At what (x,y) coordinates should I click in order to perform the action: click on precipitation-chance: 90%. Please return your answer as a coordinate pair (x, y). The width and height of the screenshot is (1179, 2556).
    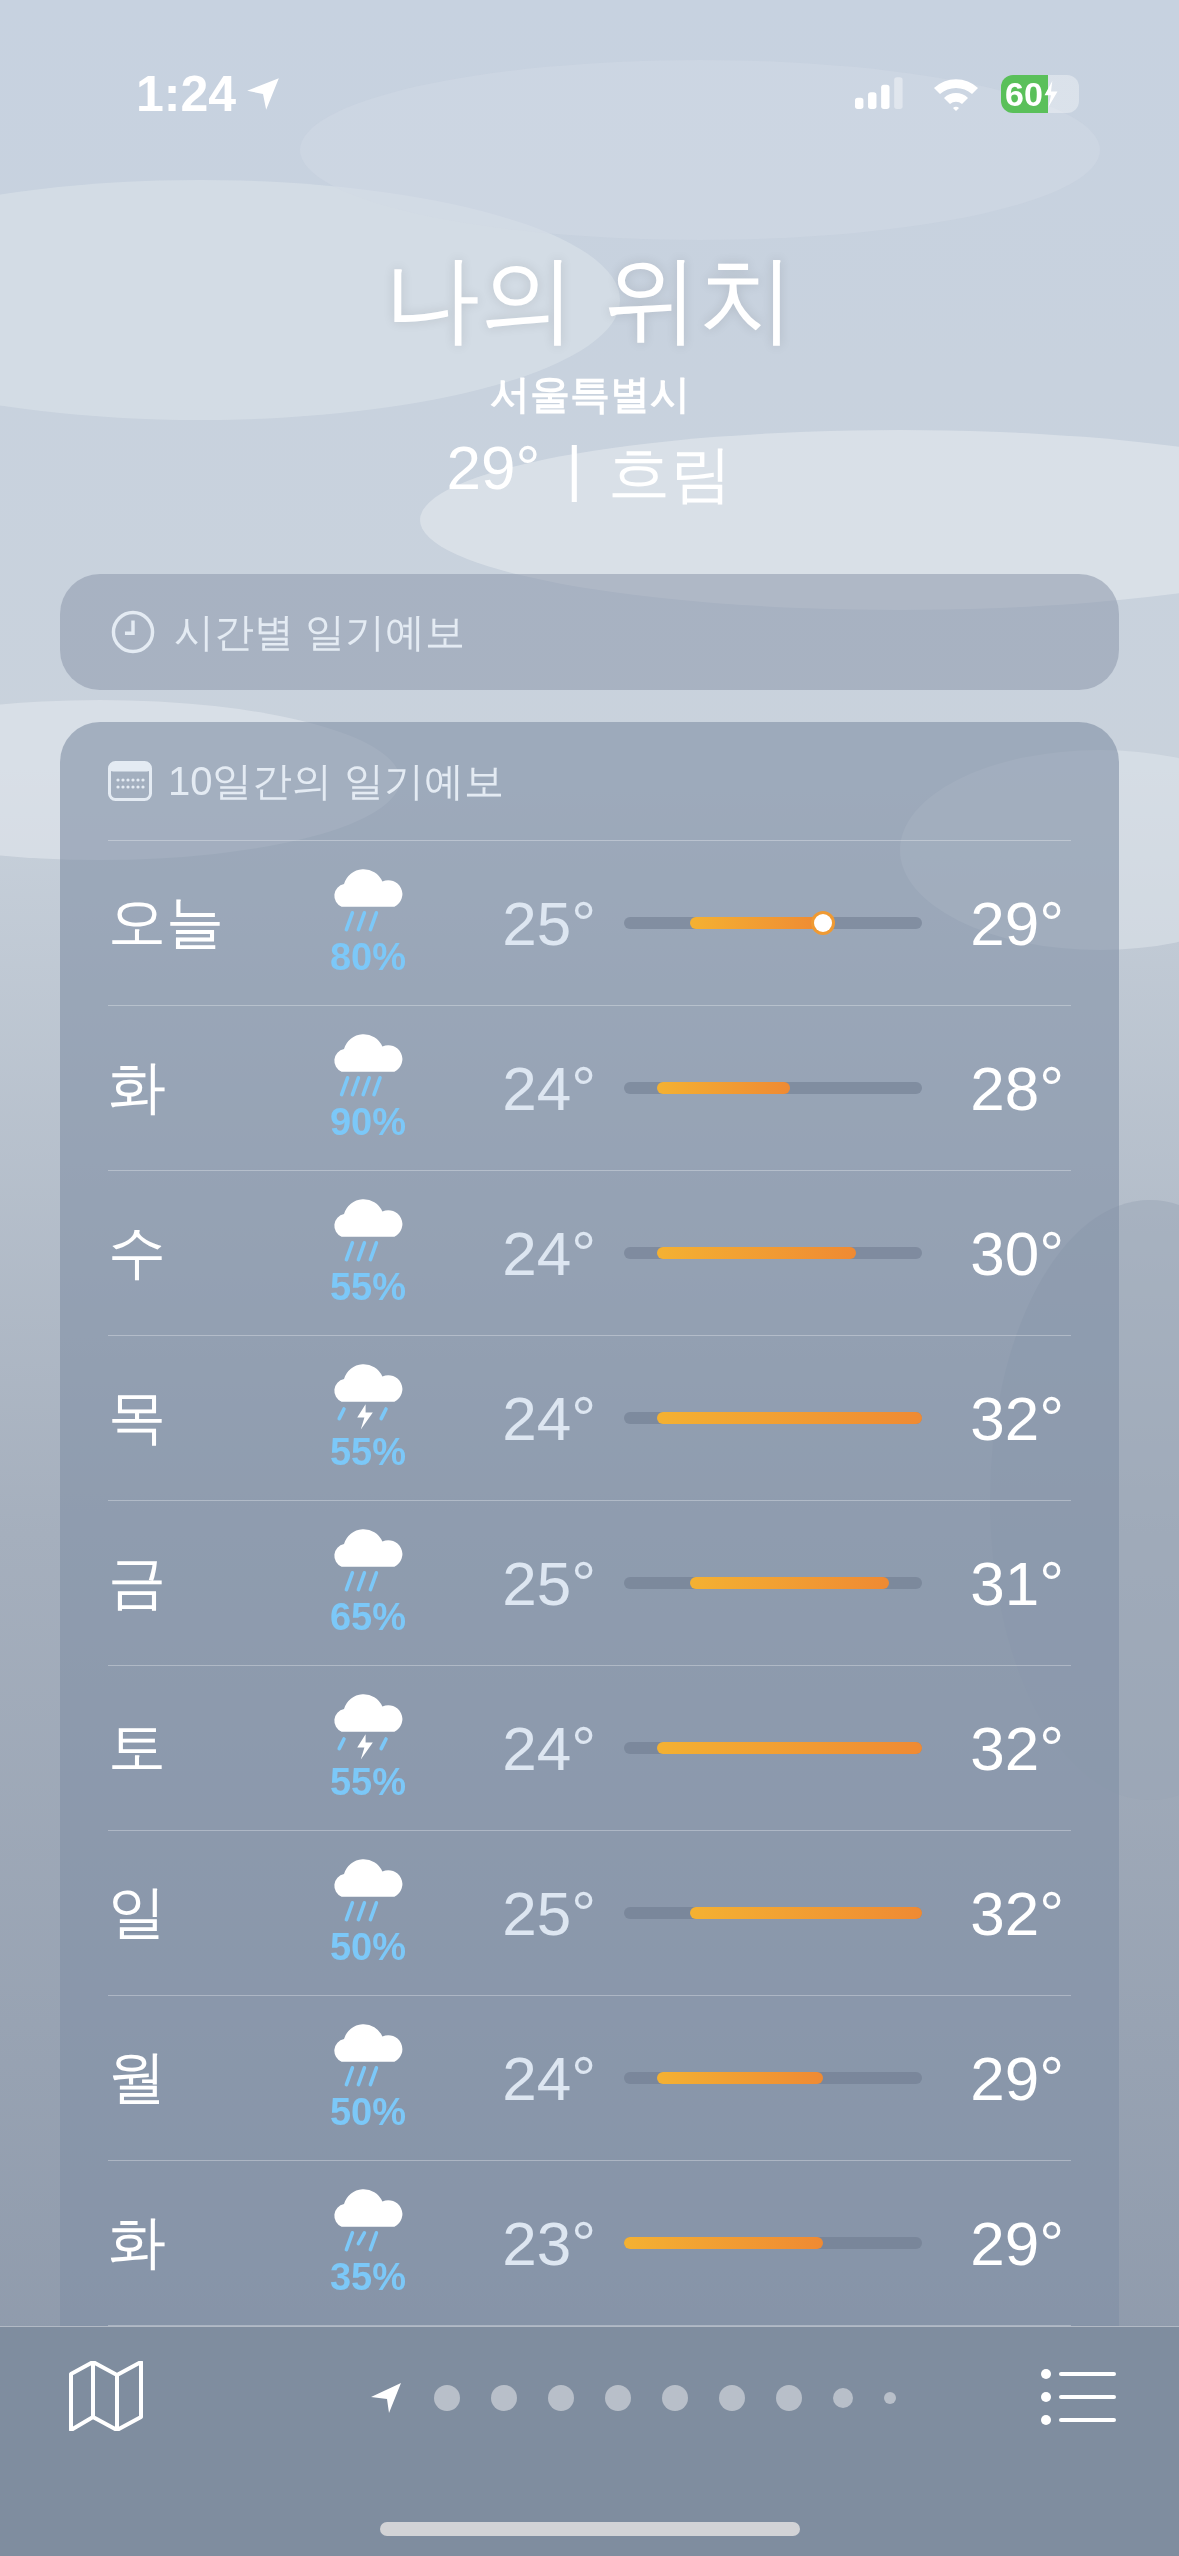
    Looking at the image, I should click on (368, 1122).